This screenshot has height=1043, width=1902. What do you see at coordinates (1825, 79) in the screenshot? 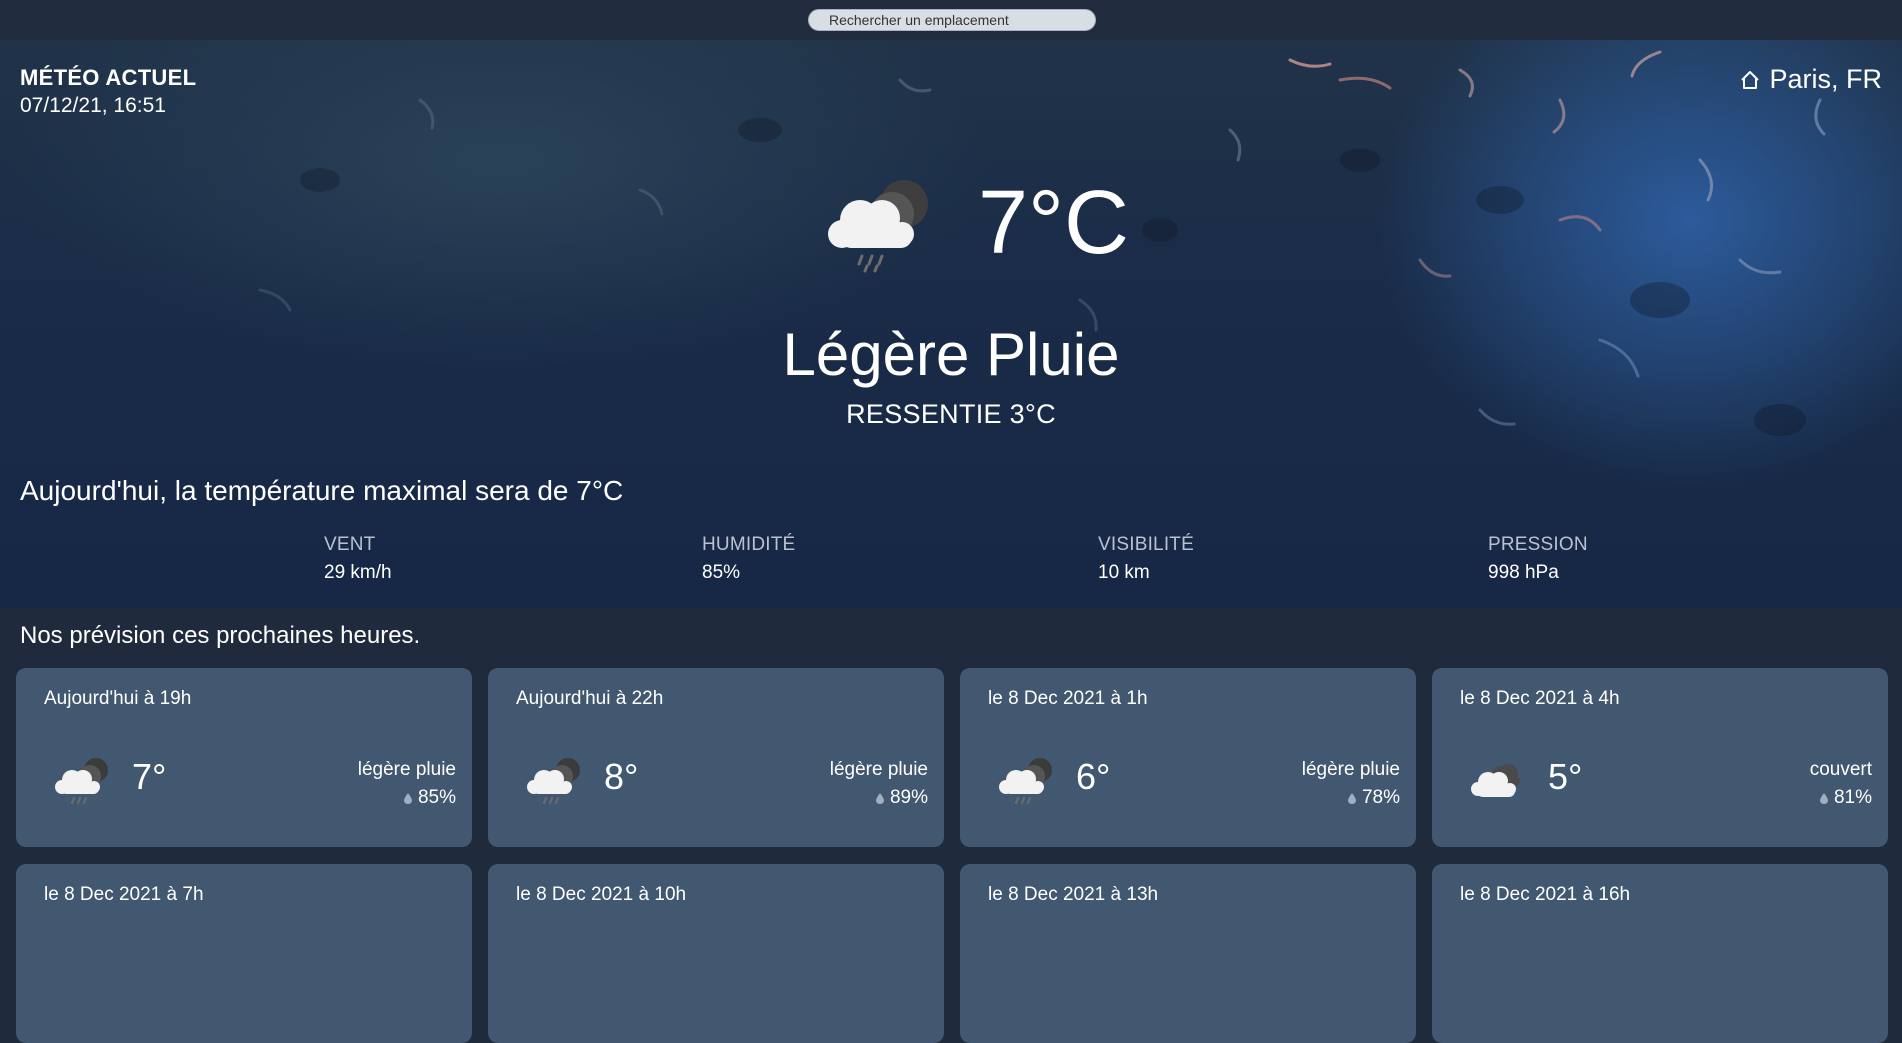
I see `location-text: Paris, FR` at bounding box center [1825, 79].